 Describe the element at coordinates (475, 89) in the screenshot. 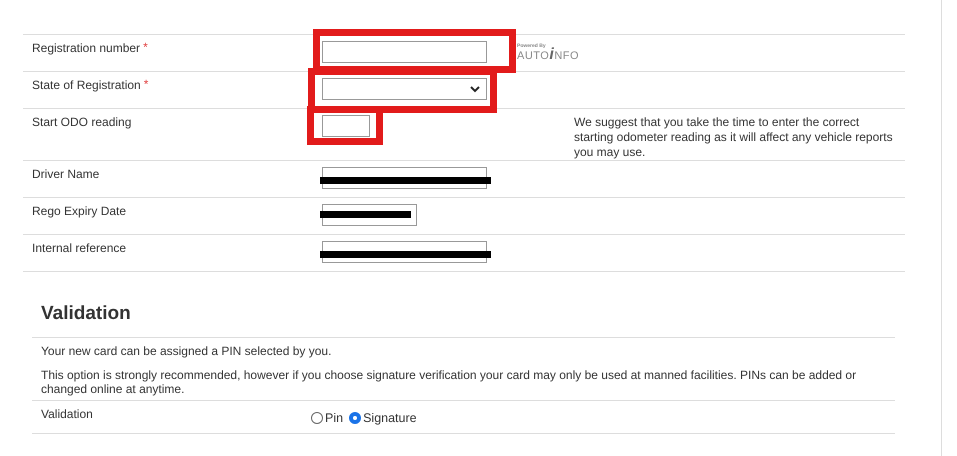

I see `chevron-down-icon` at that location.